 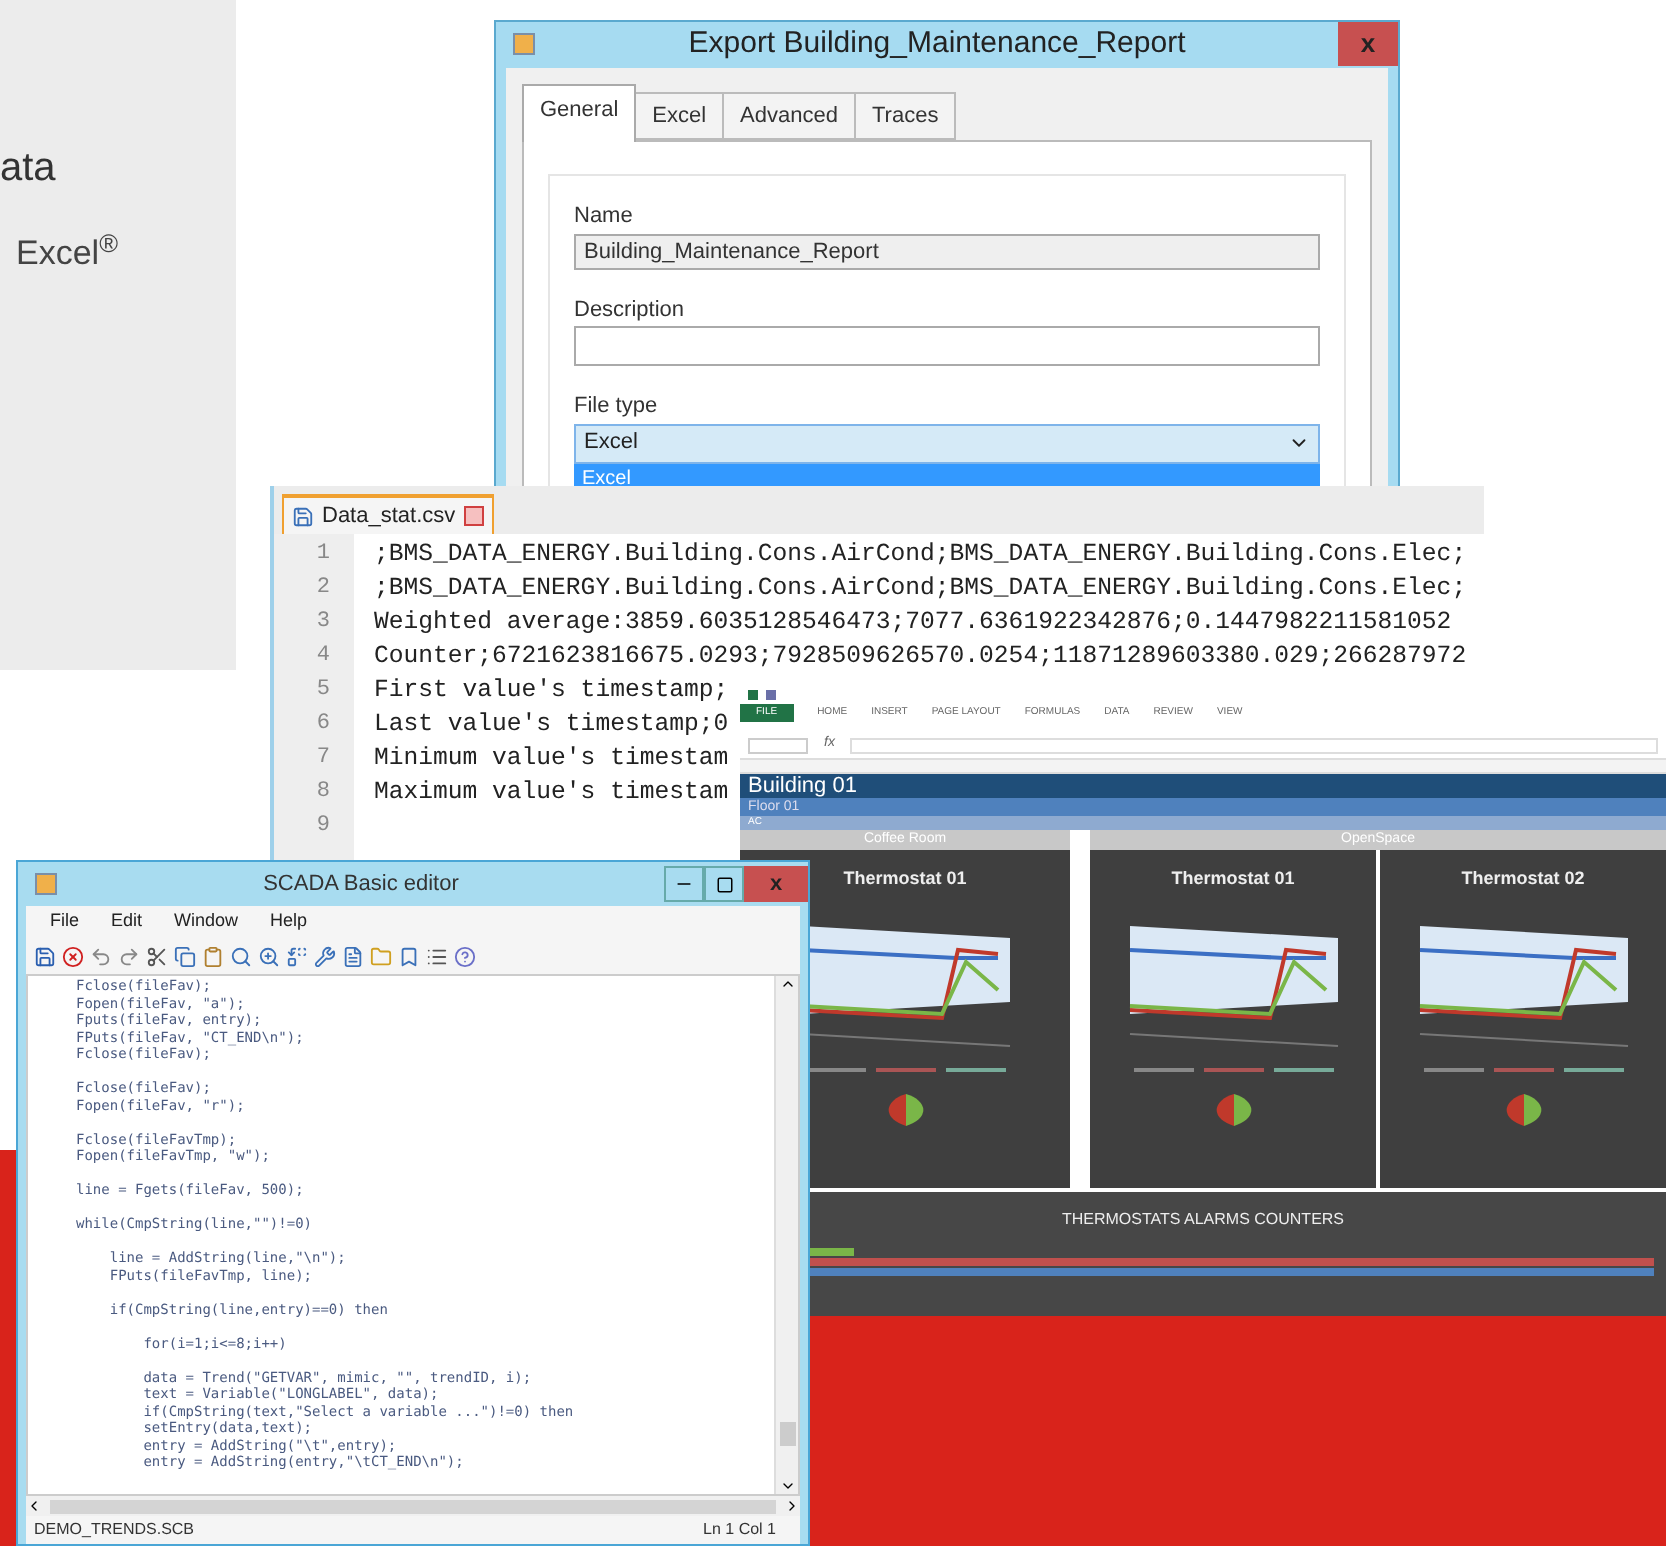 I want to click on scroll-up-icon, so click(x=787, y=984).